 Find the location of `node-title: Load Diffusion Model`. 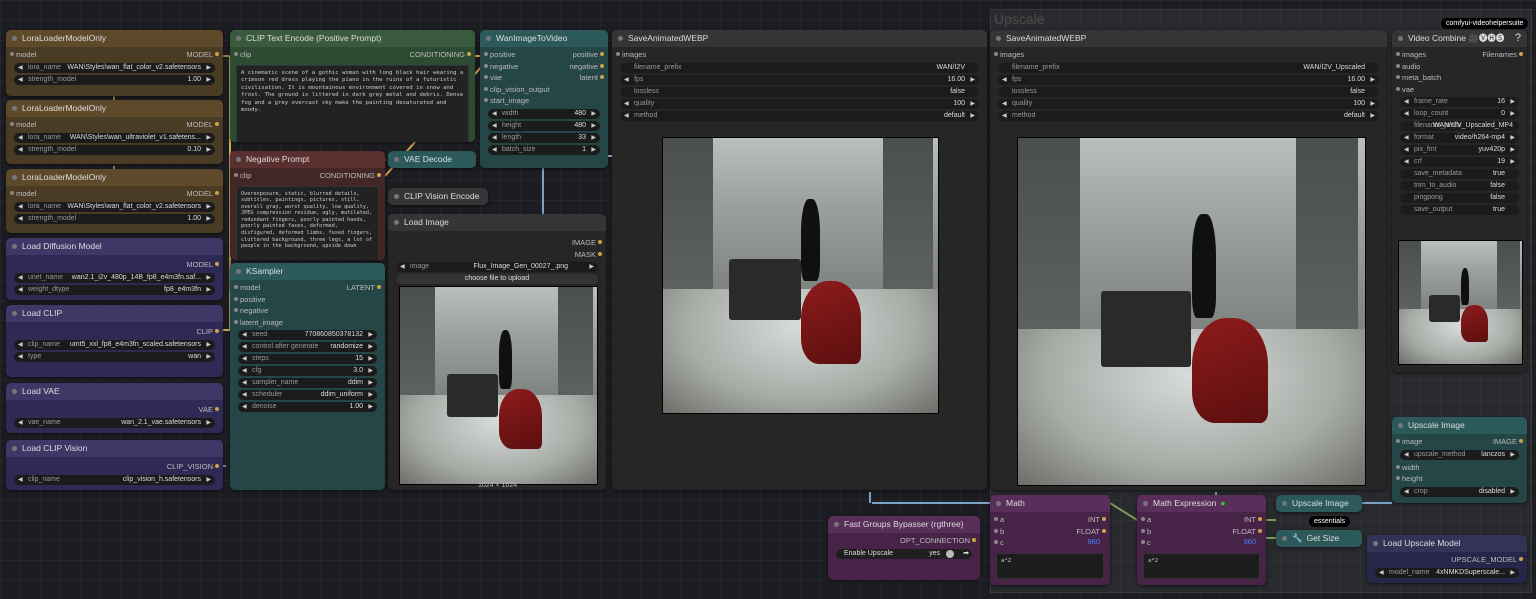

node-title: Load Diffusion Model is located at coordinates (114, 246).